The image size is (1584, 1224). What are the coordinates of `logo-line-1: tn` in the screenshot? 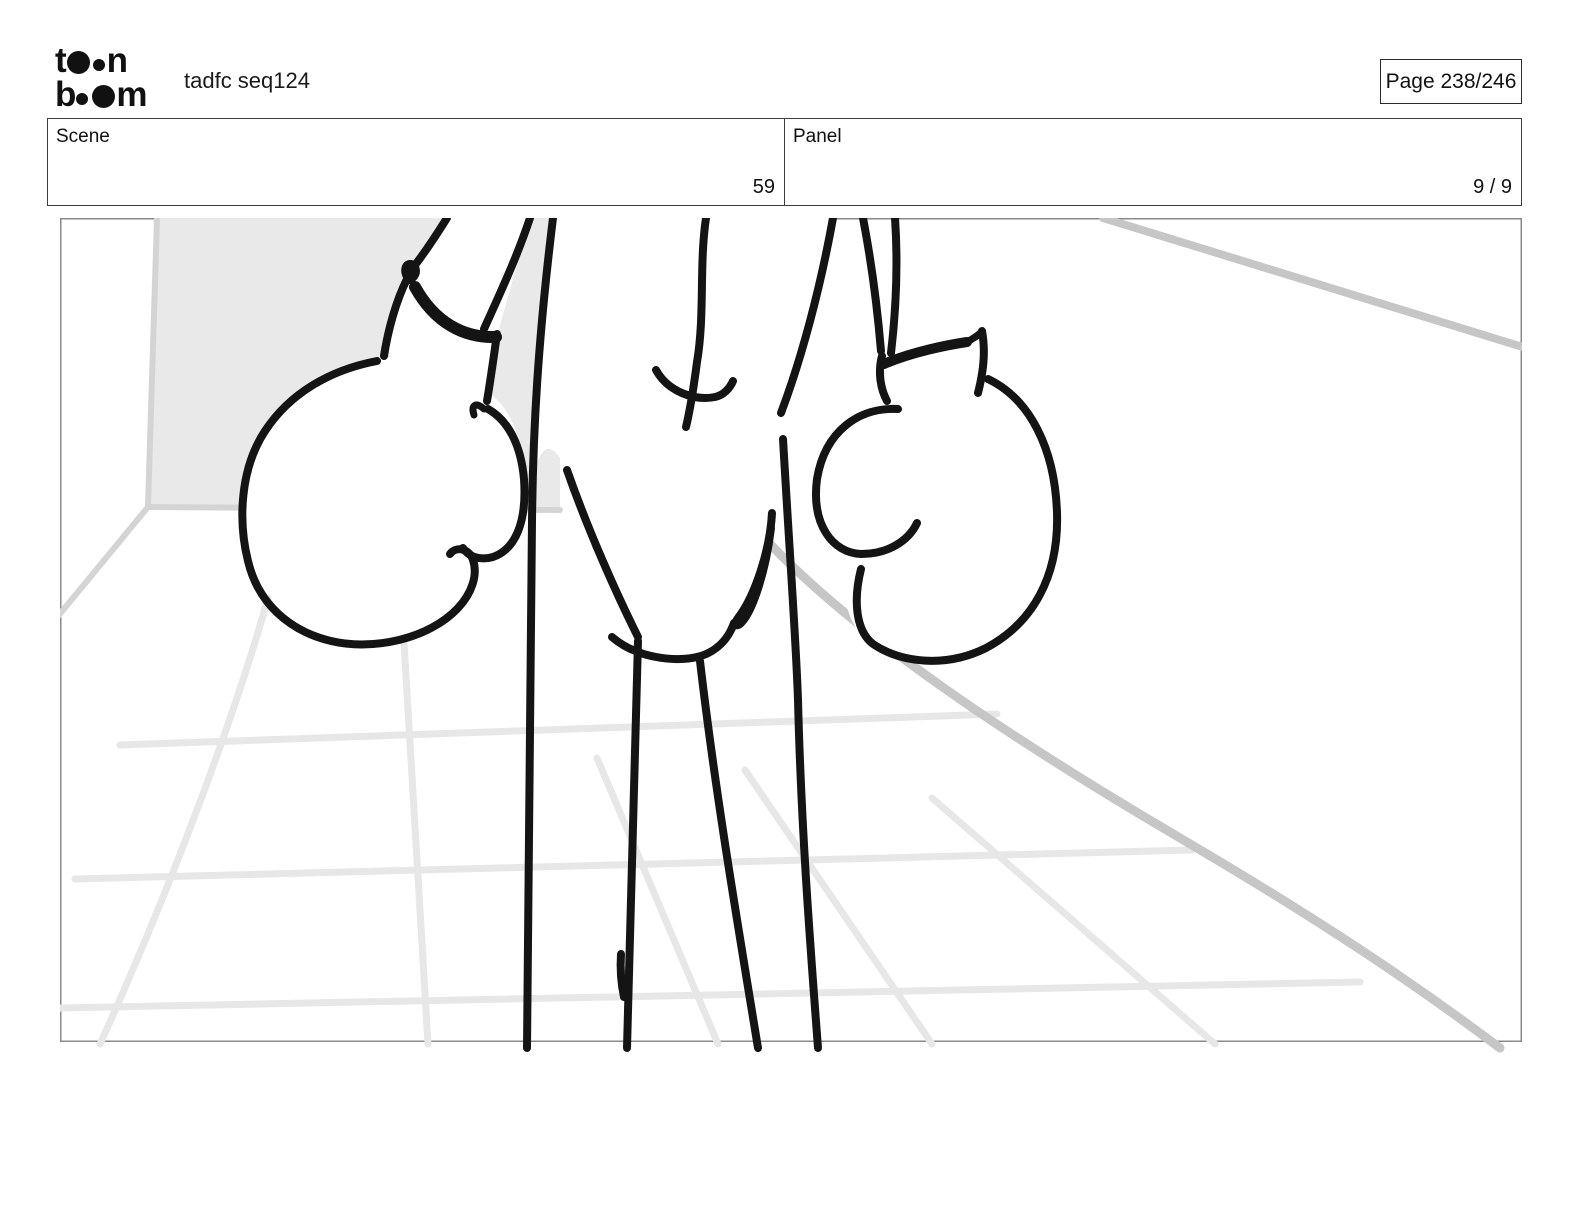 It's located at (114, 61).